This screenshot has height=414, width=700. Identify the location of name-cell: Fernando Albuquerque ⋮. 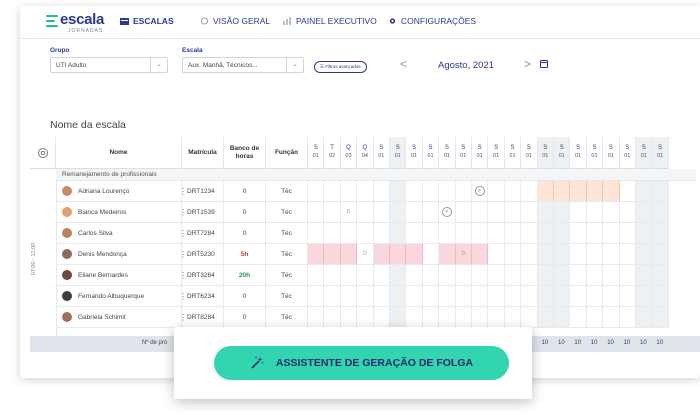
(121, 296).